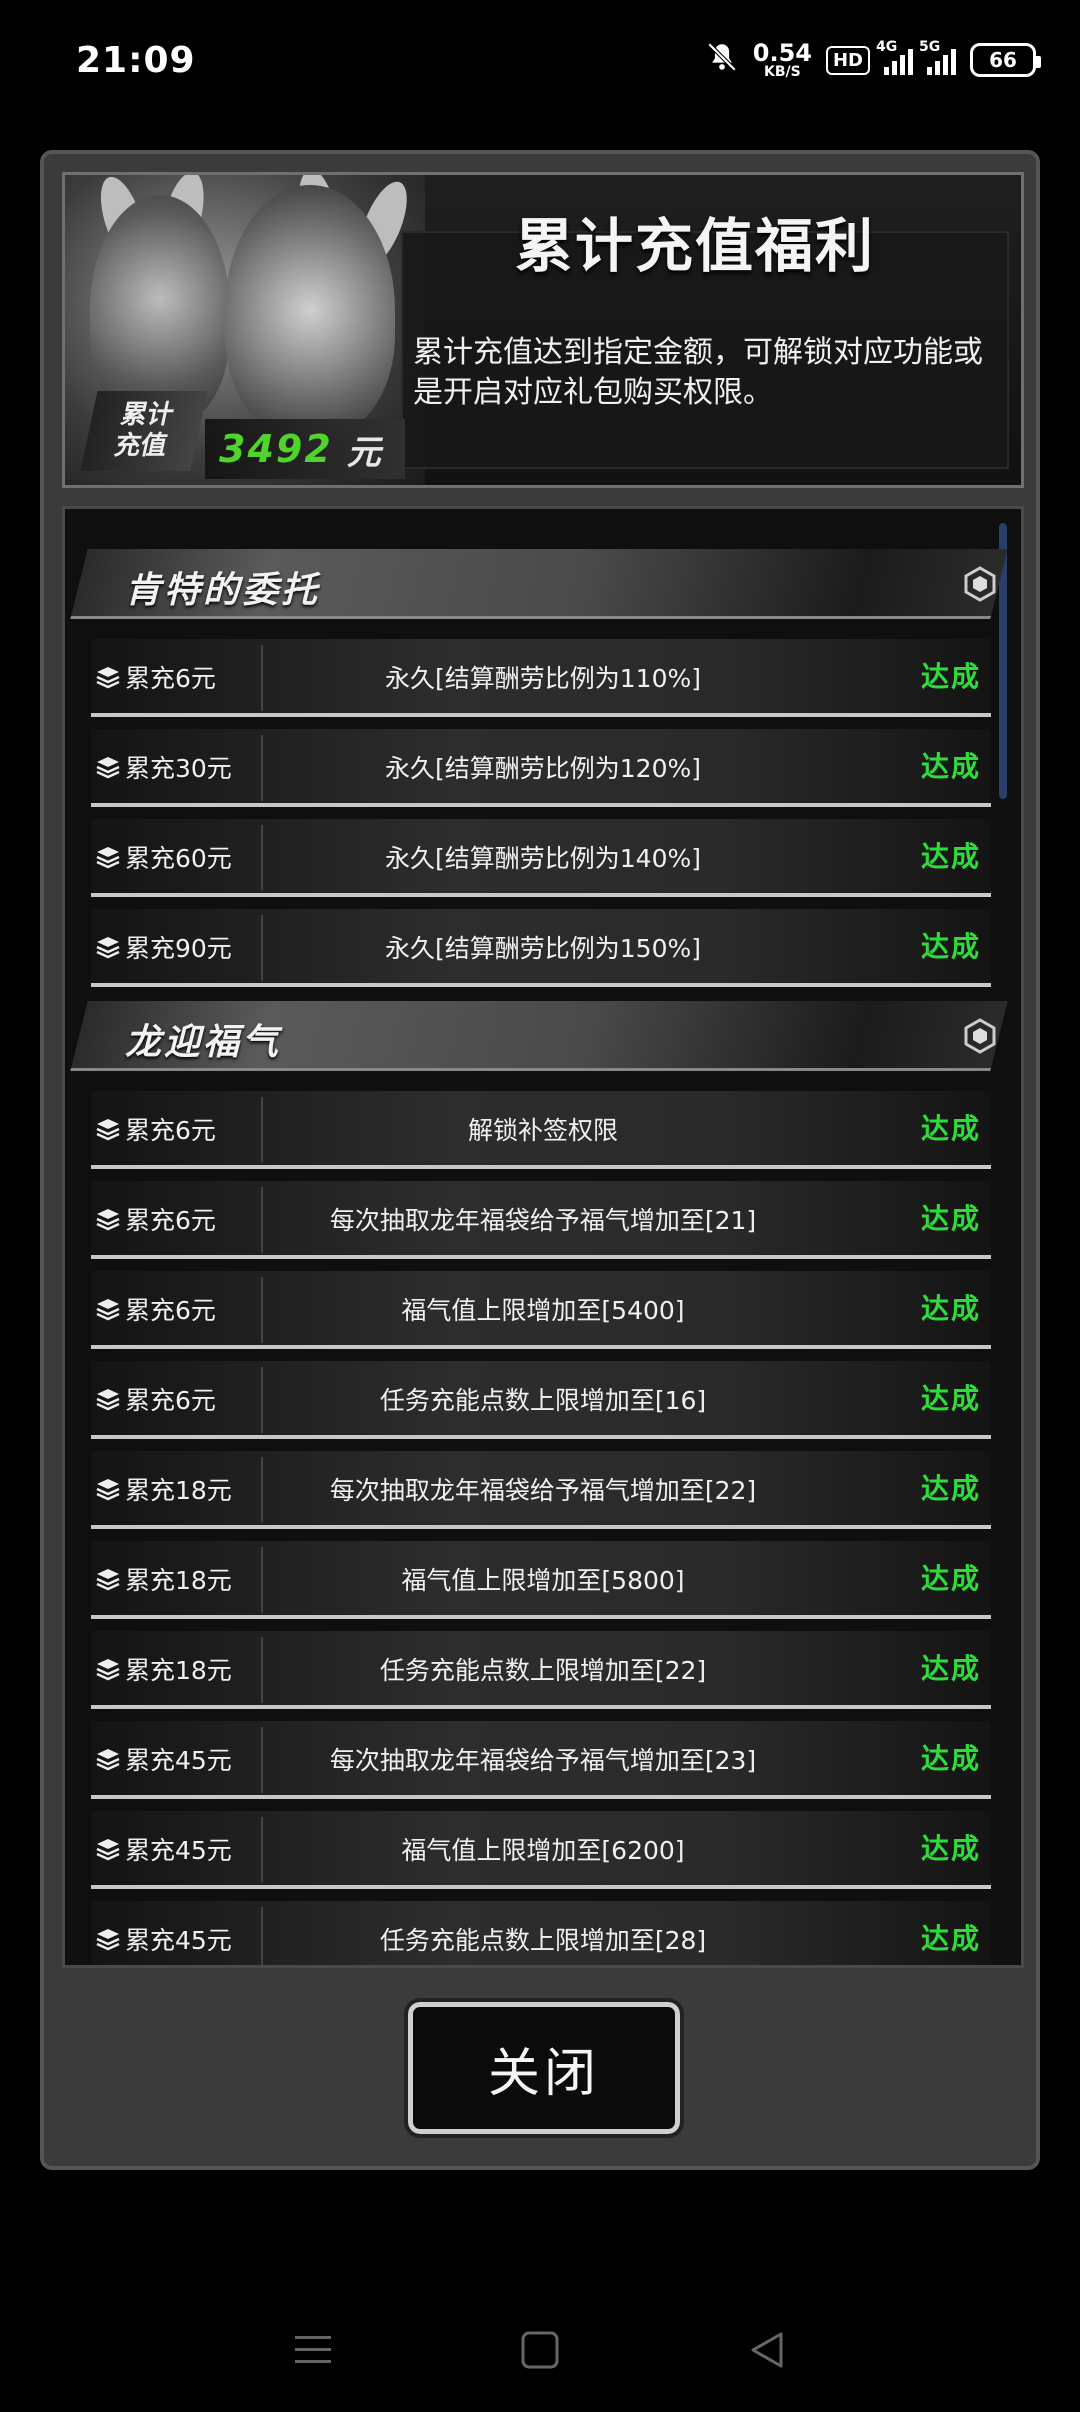  I want to click on row-reward: 福气值上限增加至[6200], so click(543, 1850).